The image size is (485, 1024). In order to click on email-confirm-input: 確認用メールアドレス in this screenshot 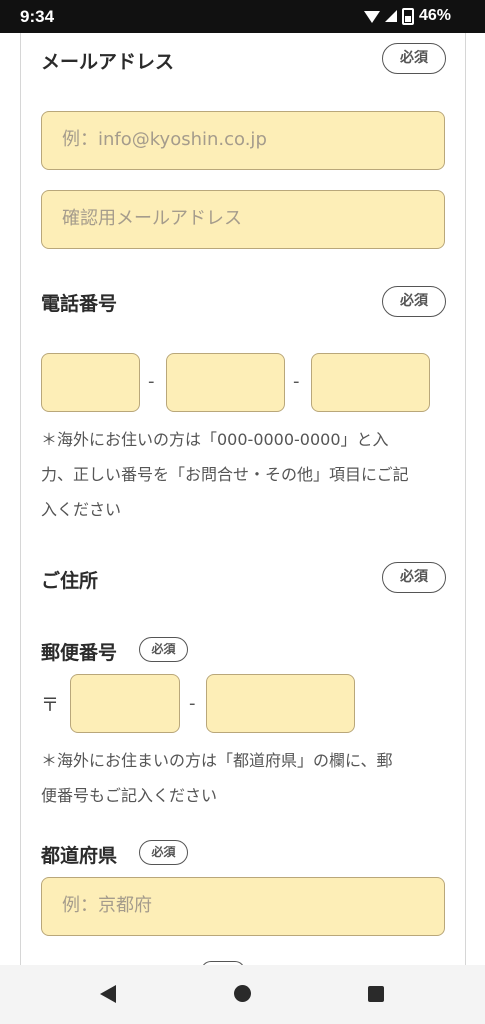, I will do `click(243, 219)`.